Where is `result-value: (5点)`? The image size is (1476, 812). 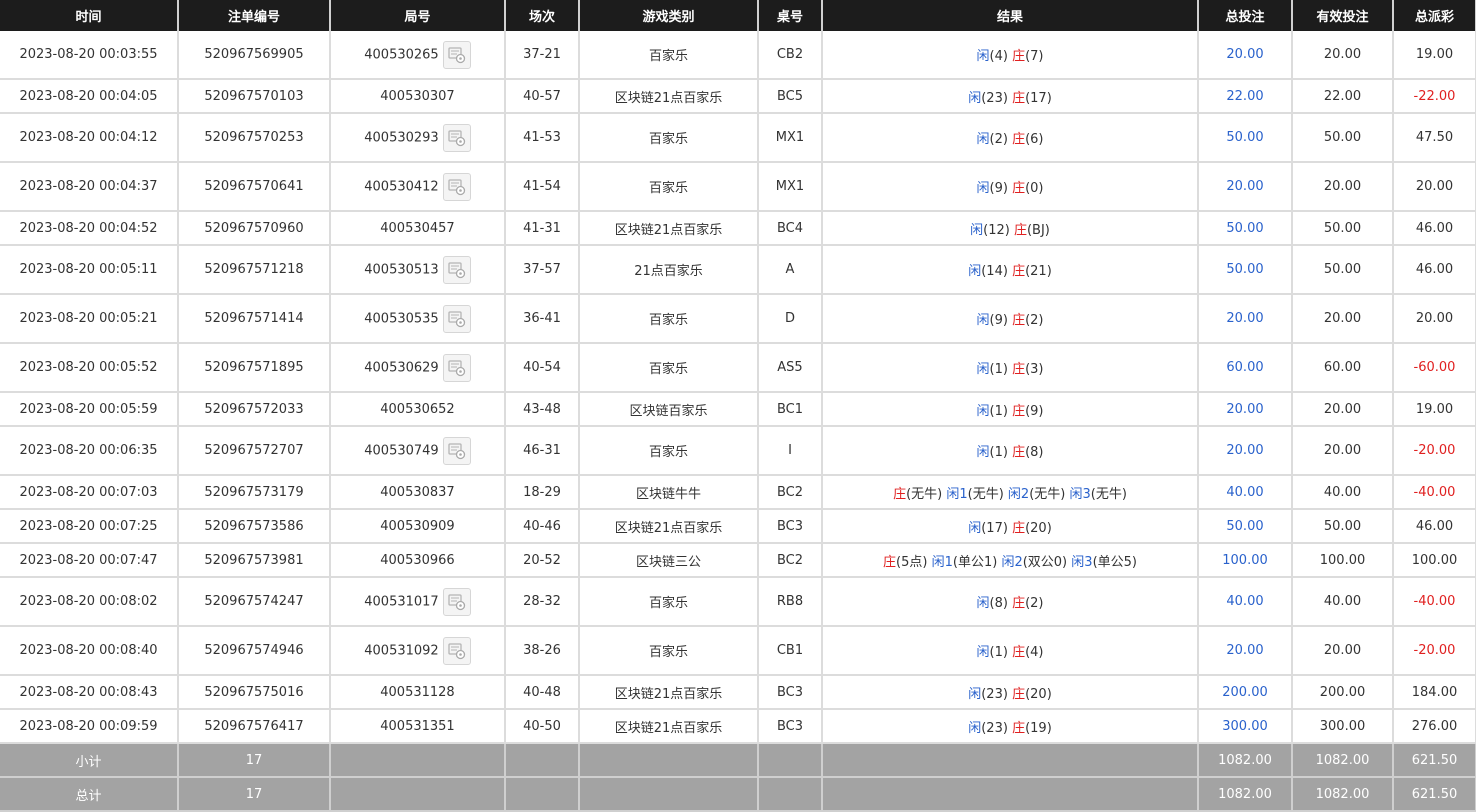 result-value: (5点) is located at coordinates (914, 562).